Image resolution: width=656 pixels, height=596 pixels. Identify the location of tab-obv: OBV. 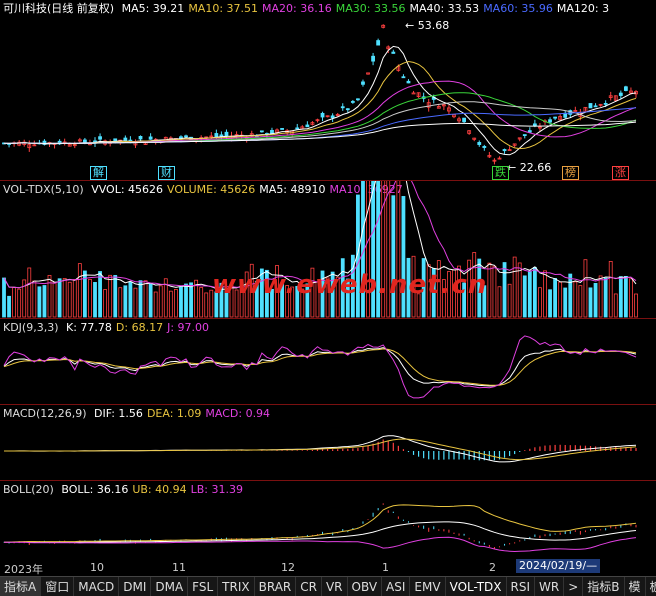
(365, 586).